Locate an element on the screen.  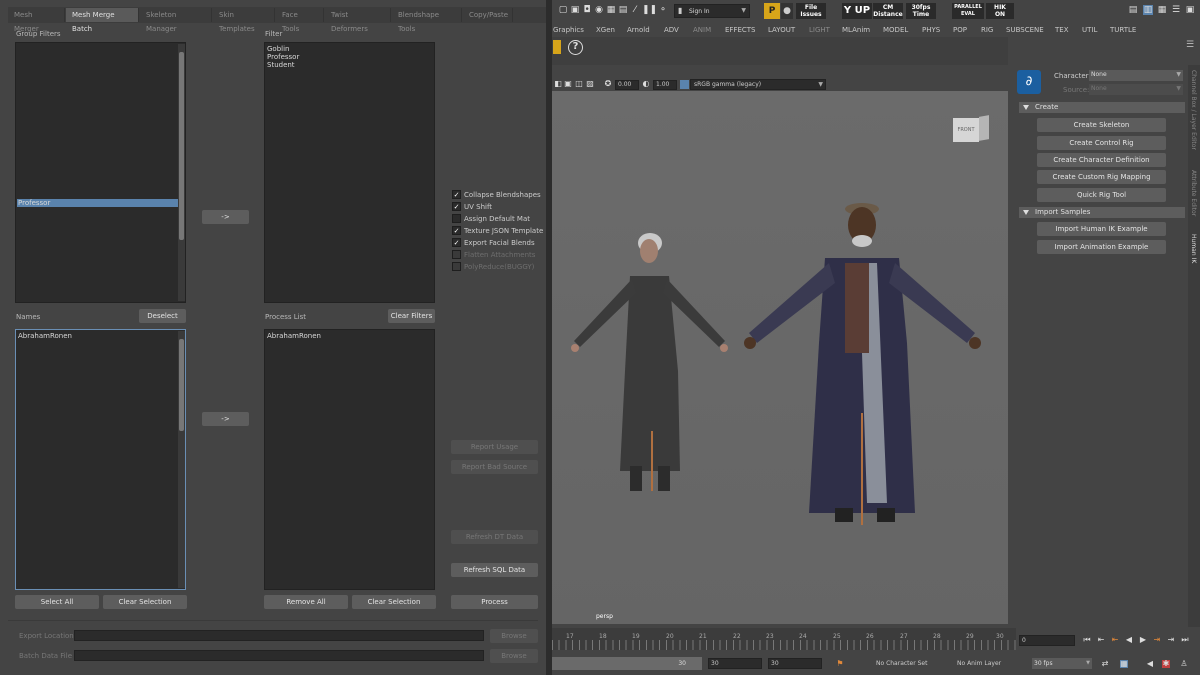
range-slider: 30 is located at coordinates (627, 663).